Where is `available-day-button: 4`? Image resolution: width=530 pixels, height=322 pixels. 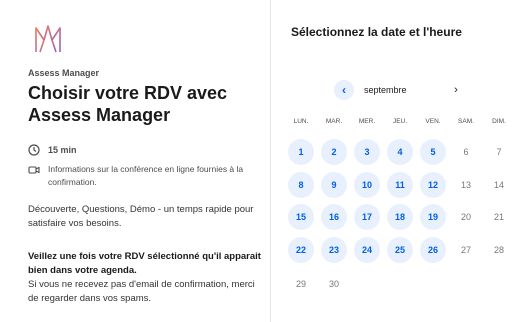 available-day-button: 4 is located at coordinates (400, 152).